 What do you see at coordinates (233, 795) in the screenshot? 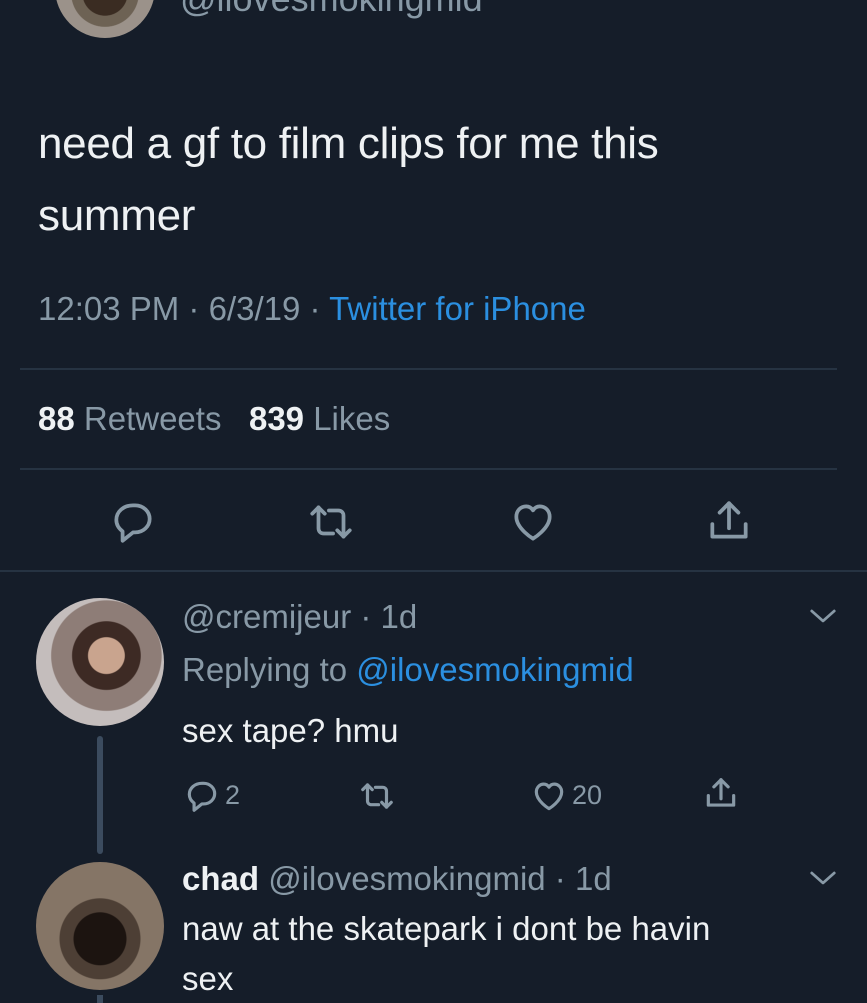
I see `reply-count: 2` at bounding box center [233, 795].